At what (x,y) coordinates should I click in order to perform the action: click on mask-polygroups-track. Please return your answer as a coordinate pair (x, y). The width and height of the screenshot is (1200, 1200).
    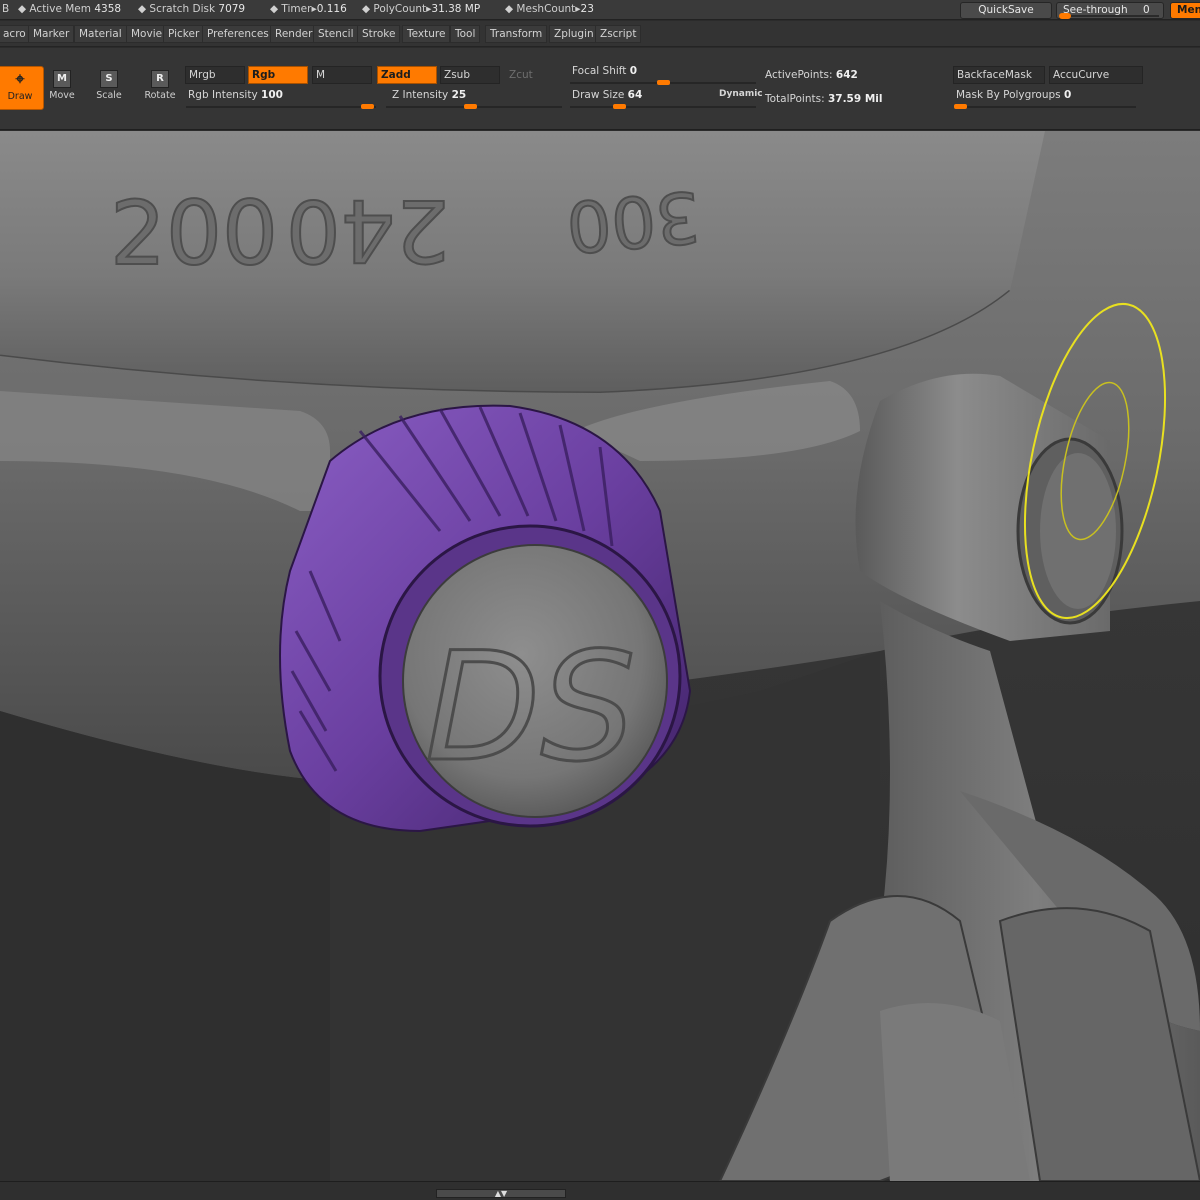
    Looking at the image, I should click on (1045, 107).